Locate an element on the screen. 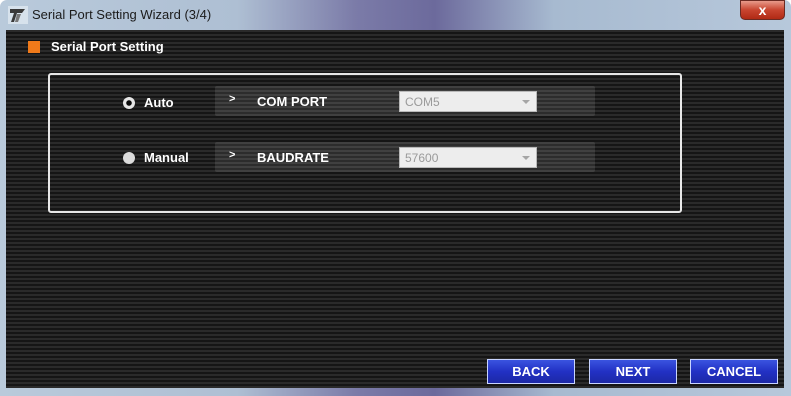 Image resolution: width=791 pixels, height=396 pixels. section-header: Serial Port Setting is located at coordinates (395, 46).